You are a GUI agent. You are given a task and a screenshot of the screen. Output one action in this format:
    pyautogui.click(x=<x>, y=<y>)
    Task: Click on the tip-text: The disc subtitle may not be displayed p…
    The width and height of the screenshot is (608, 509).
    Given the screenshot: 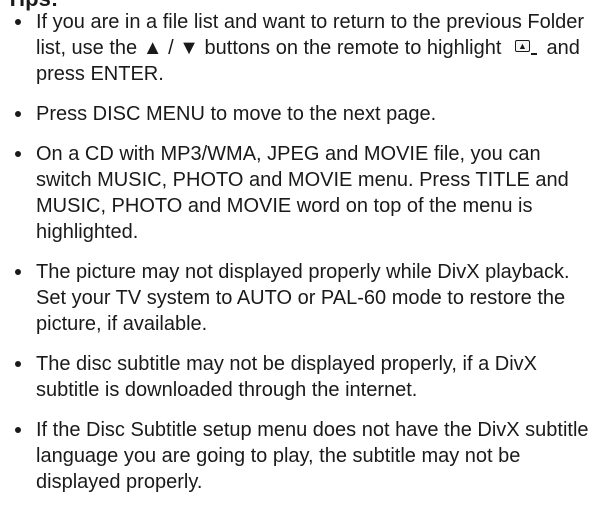 What is the action you would take?
    pyautogui.click(x=286, y=377)
    